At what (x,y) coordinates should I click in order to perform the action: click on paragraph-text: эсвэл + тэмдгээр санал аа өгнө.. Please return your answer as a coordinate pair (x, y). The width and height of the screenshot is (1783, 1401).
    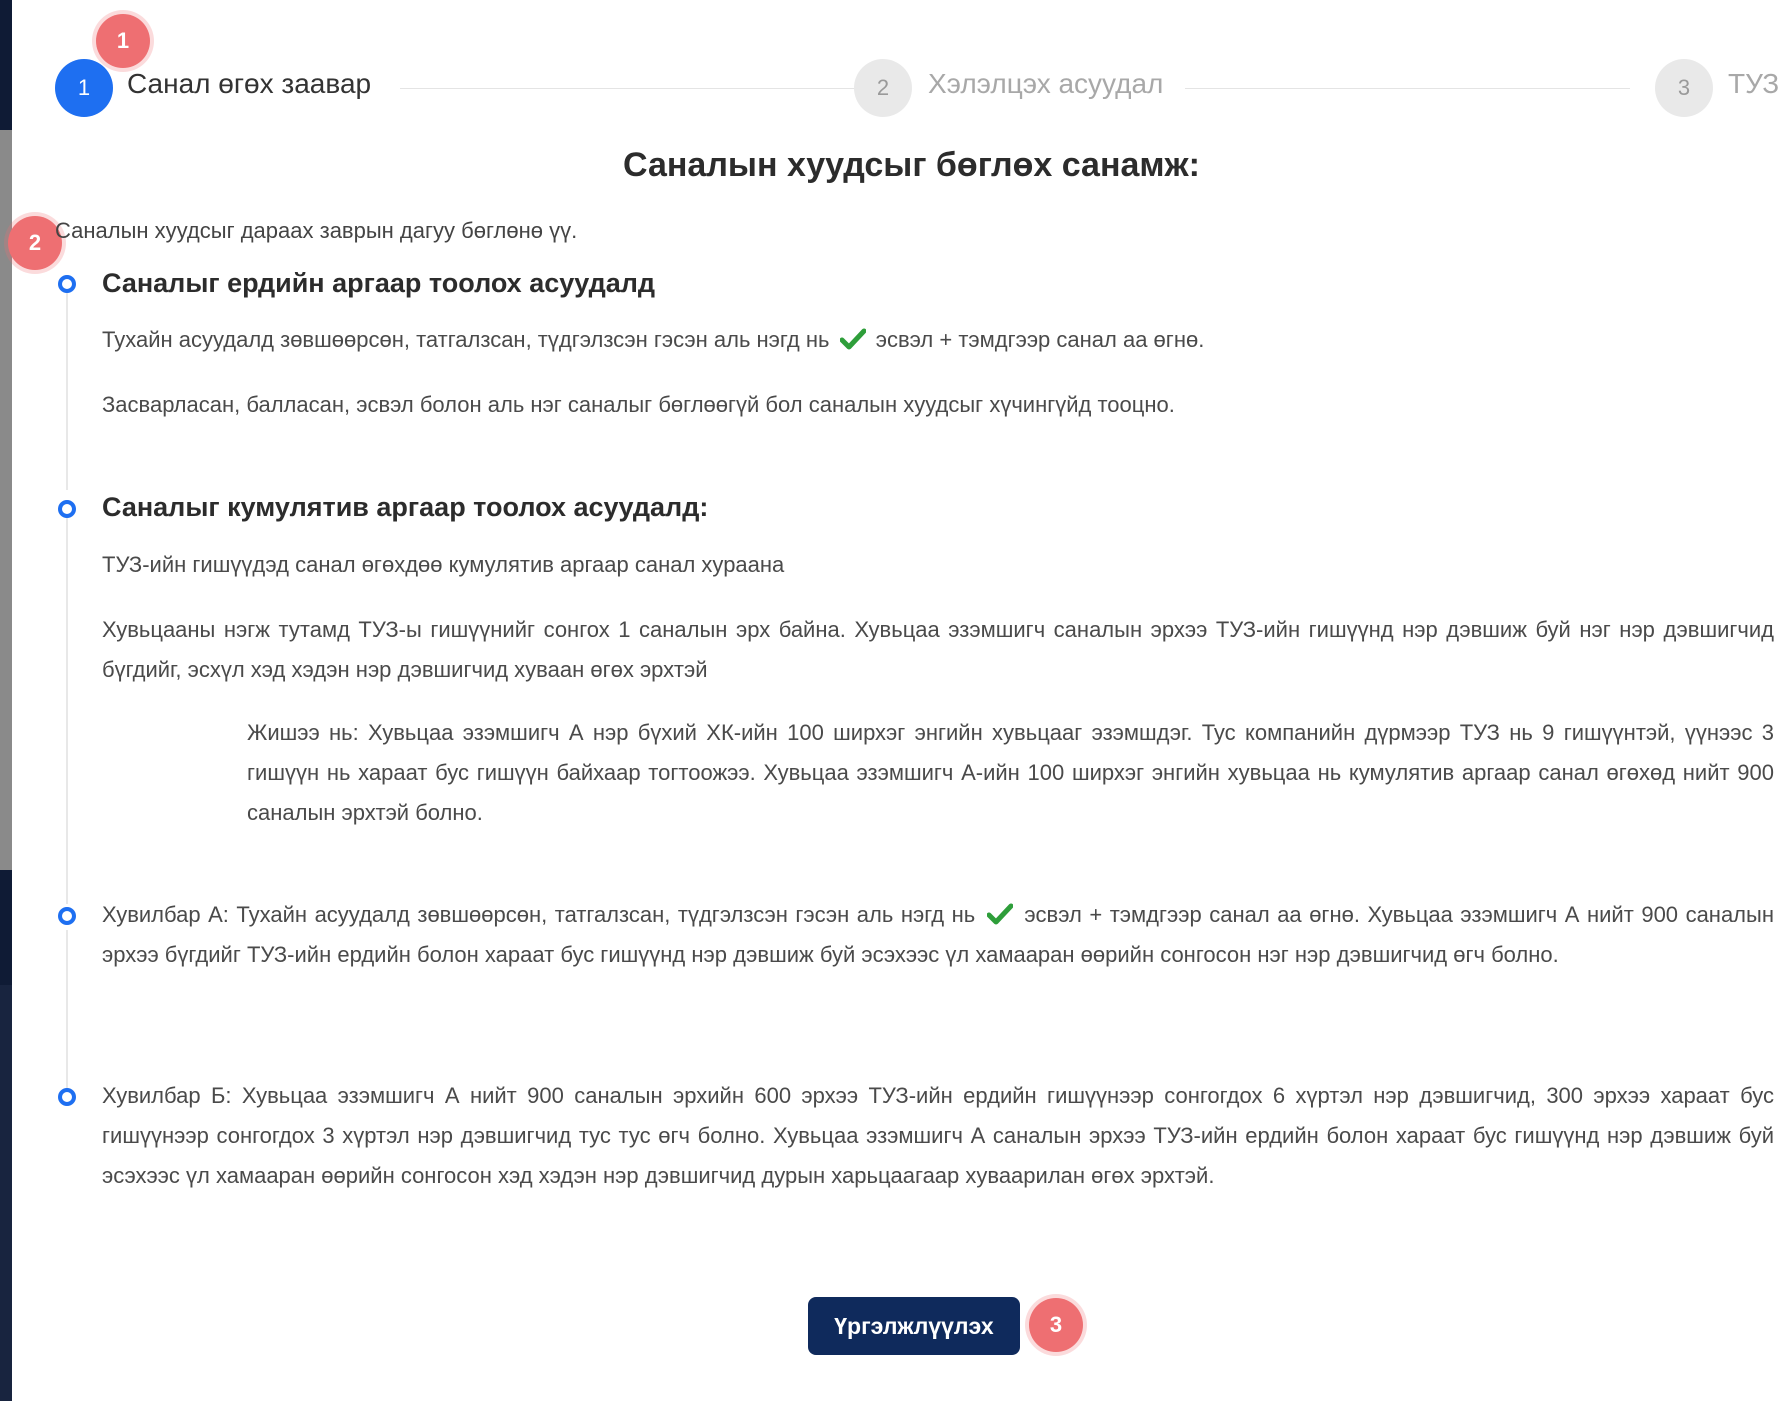
    Looking at the image, I should click on (1040, 339).